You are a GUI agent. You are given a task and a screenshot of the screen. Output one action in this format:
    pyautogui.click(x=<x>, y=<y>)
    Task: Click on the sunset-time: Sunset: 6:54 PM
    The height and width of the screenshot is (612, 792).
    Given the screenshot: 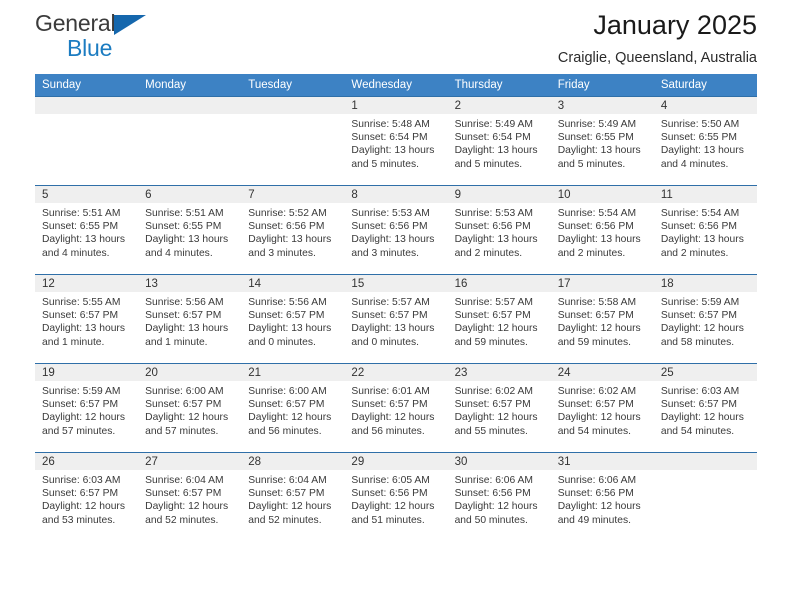 What is the action you would take?
    pyautogui.click(x=492, y=138)
    